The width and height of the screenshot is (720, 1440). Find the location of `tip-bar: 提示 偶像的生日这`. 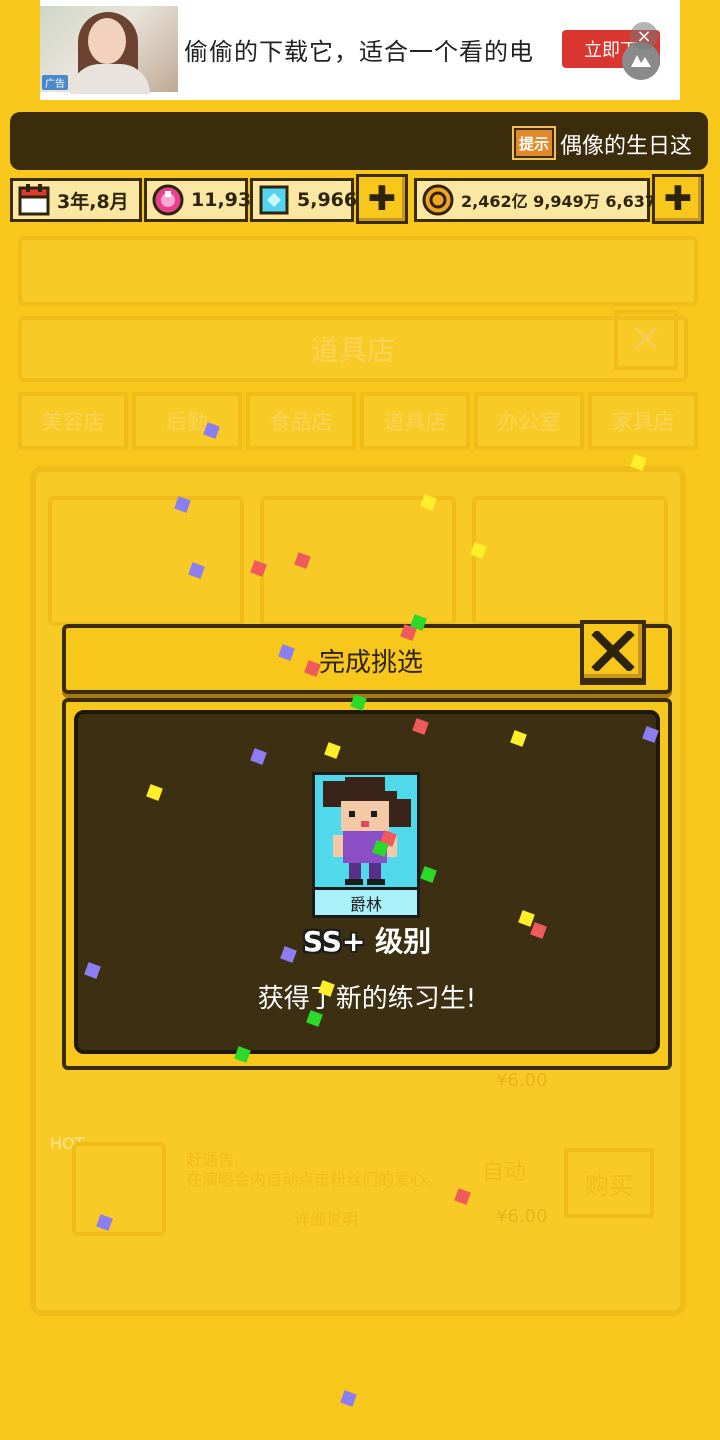

tip-bar: 提示 偶像的生日这 is located at coordinates (359, 141).